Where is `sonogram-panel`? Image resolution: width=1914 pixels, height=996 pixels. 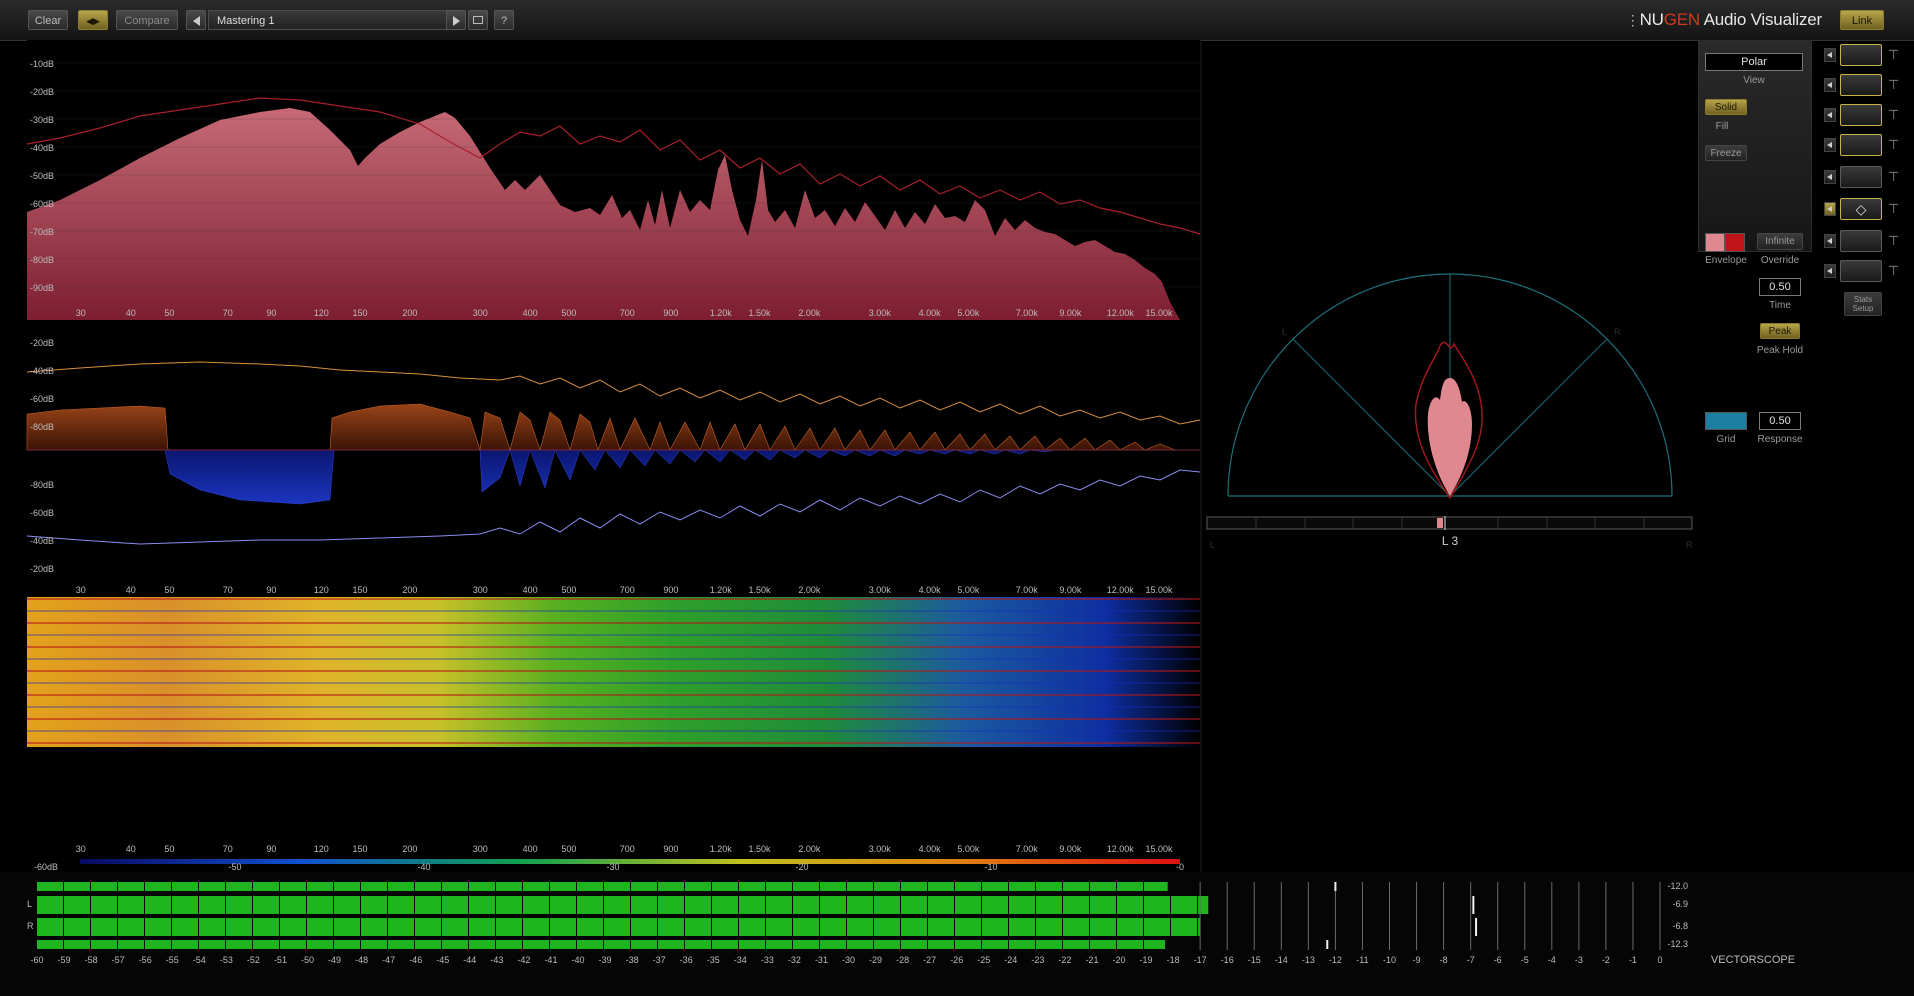
sonogram-panel is located at coordinates (613, 672).